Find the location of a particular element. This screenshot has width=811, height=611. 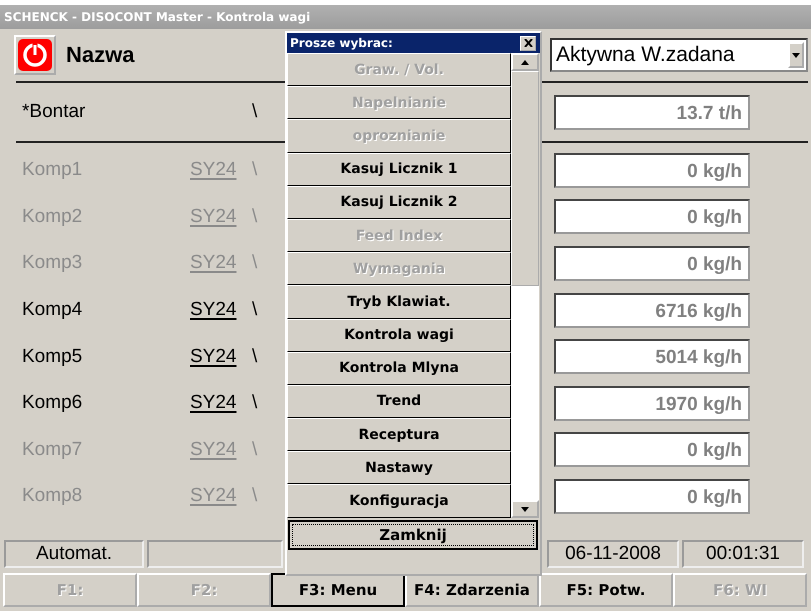

scrollbar is located at coordinates (525, 285).